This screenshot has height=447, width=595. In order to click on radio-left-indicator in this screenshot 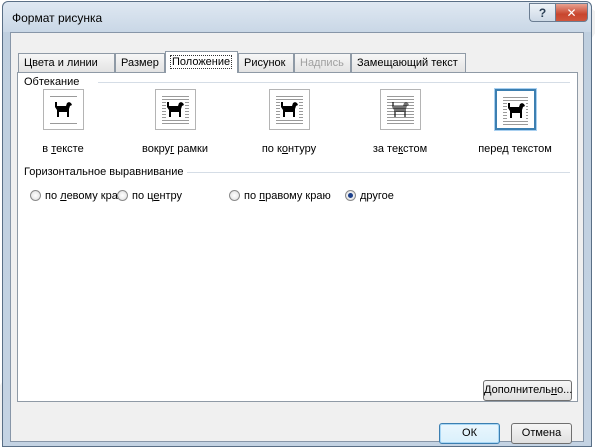, I will do `click(35, 195)`.